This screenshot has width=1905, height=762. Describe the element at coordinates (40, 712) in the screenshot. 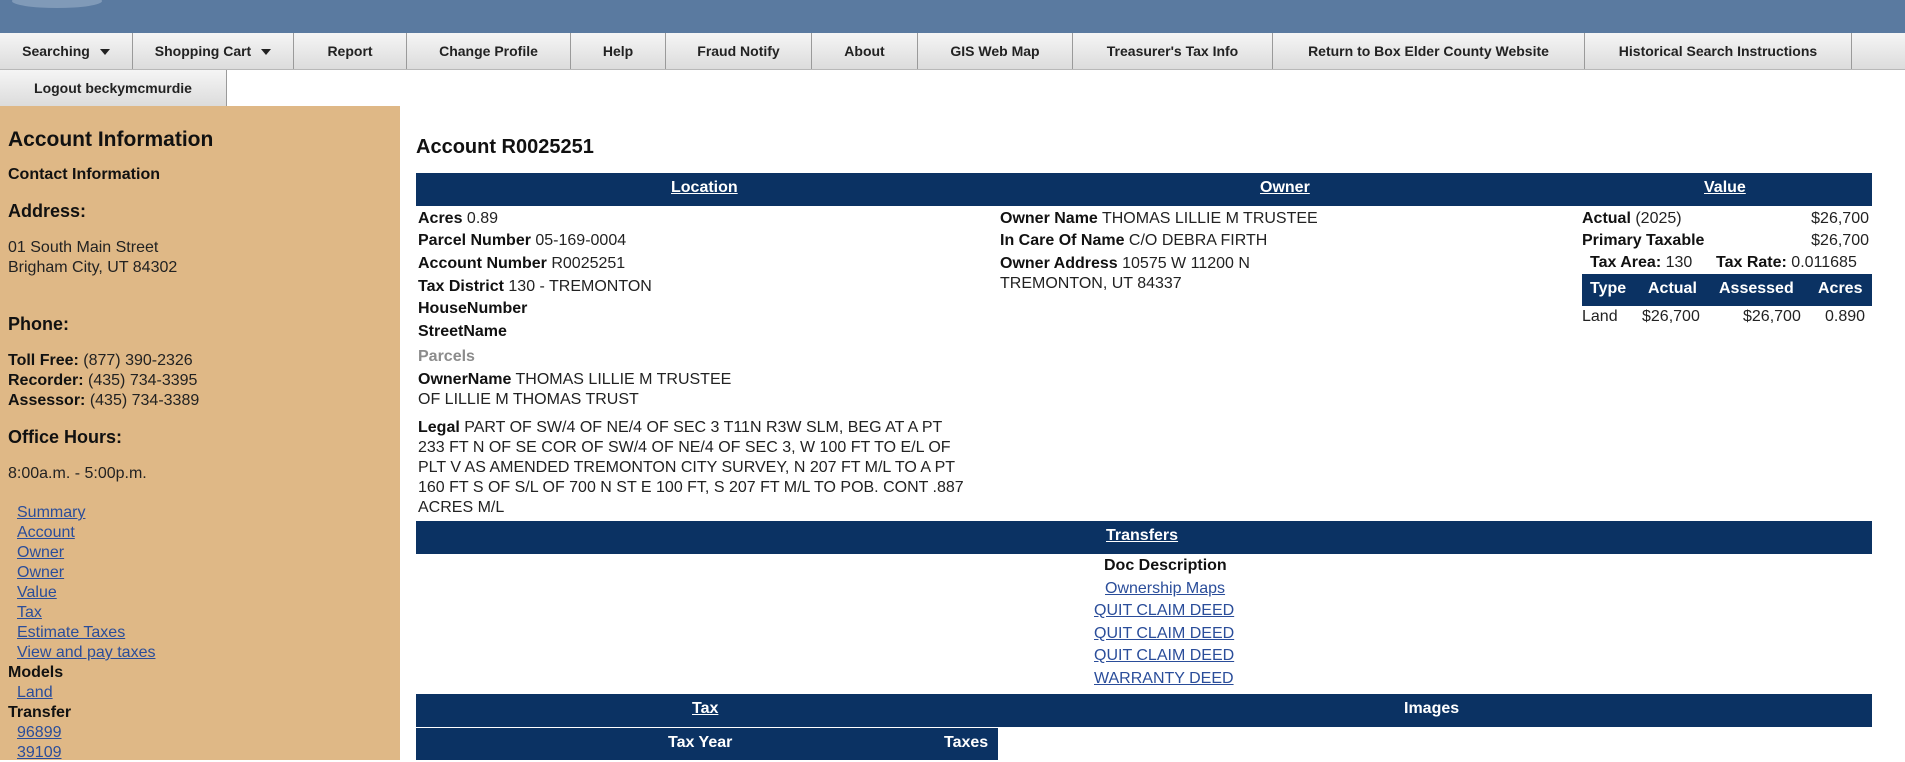

I see `transfer-heading: Transfer` at that location.